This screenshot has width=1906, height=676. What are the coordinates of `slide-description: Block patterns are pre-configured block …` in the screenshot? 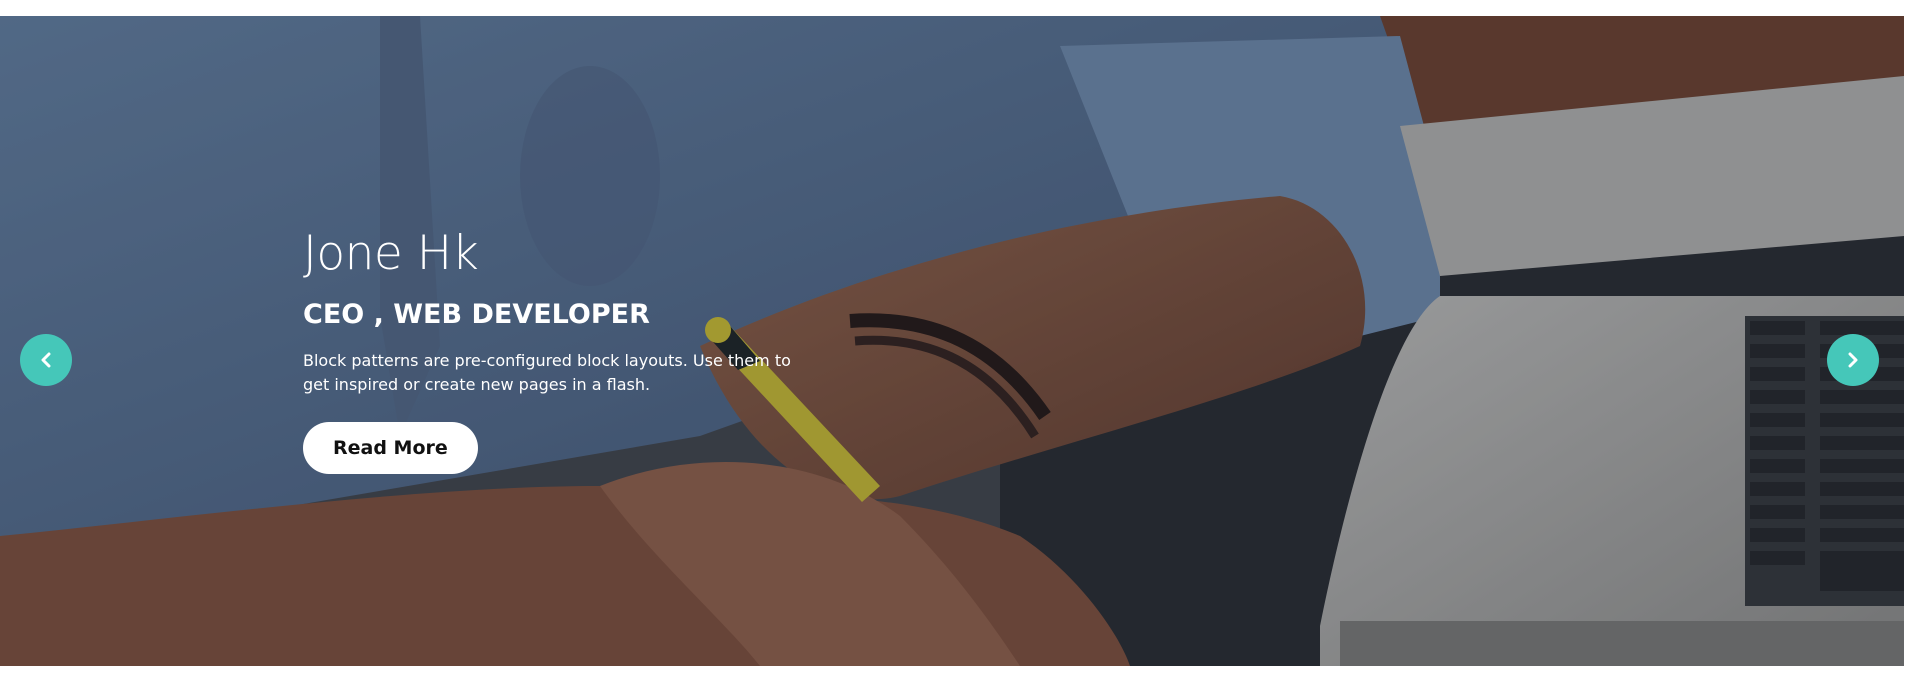 It's located at (547, 373).